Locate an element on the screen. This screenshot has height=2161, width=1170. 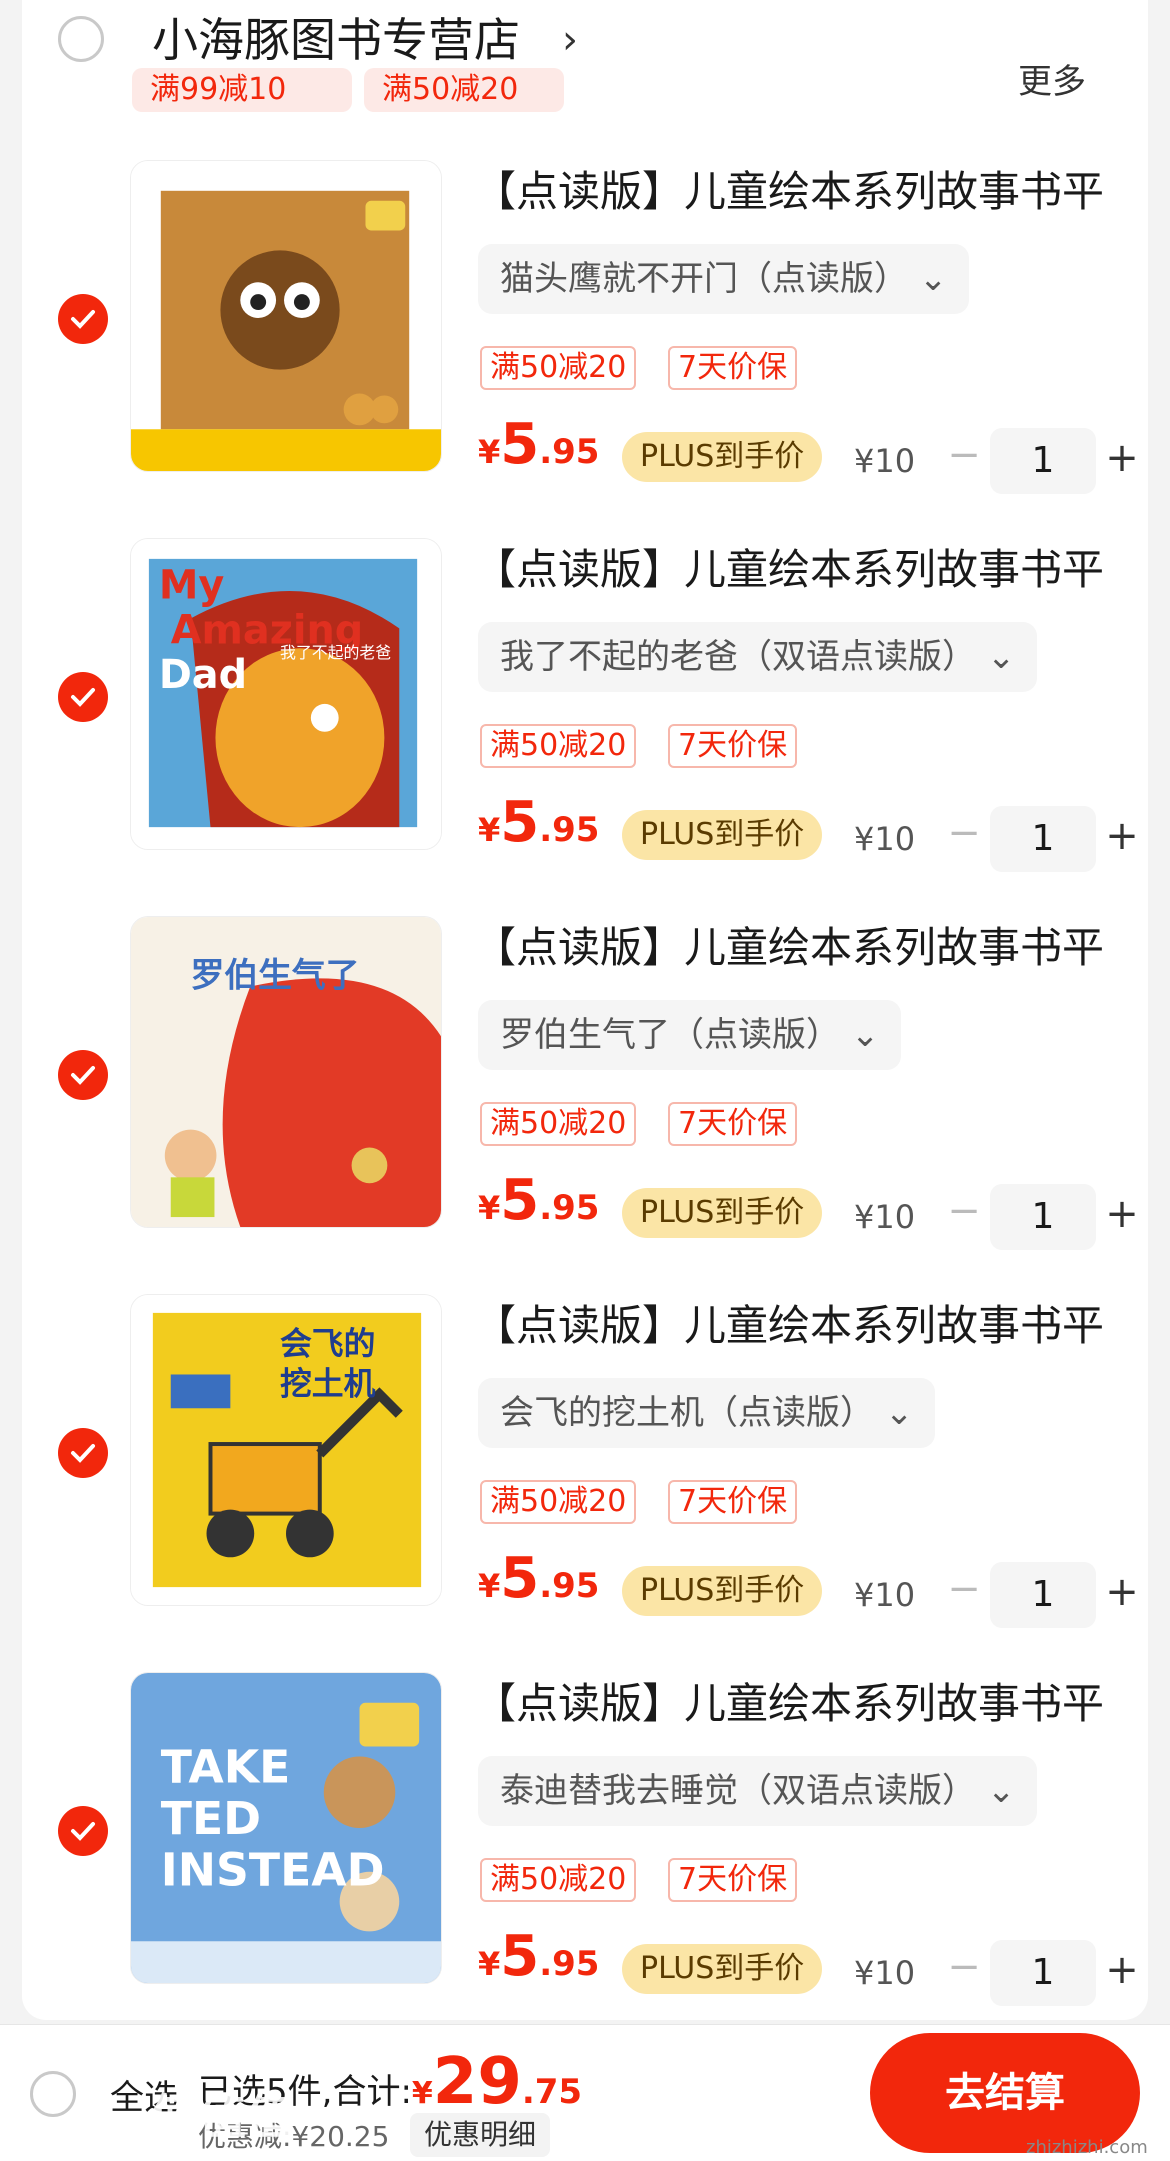
spec-label: 猫头鹰就不开门（点读版） is located at coordinates (704, 279).